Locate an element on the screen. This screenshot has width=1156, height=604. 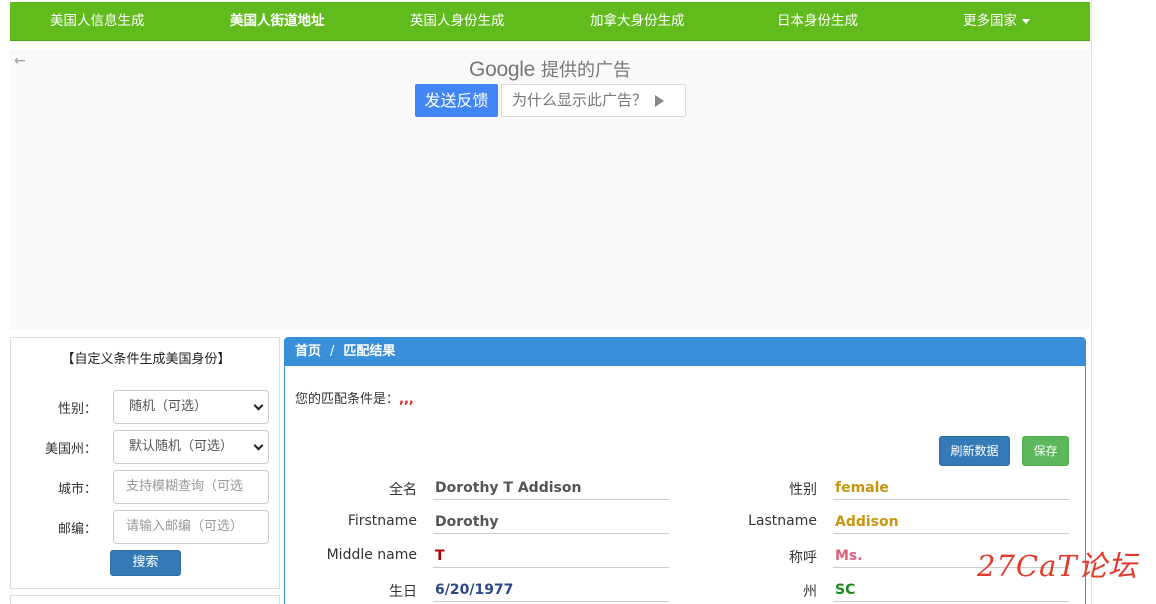
breadcrumb-current: 匹配结果 is located at coordinates (369, 351).